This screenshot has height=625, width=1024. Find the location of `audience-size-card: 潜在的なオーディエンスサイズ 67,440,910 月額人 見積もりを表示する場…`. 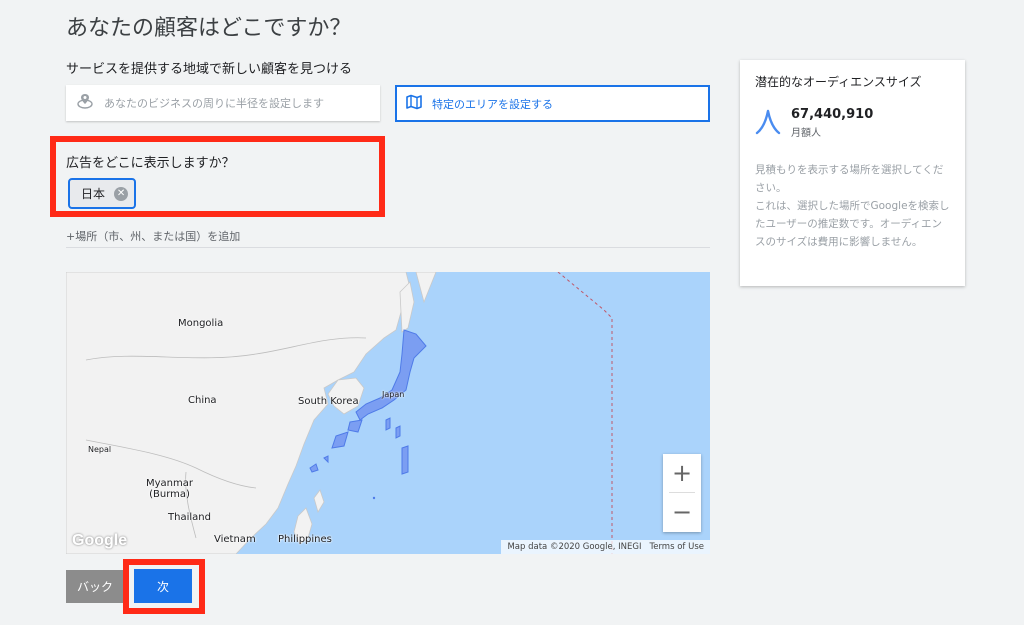

audience-size-card: 潜在的なオーディエンスサイズ 67,440,910 月額人 見積もりを表示する場… is located at coordinates (852, 173).